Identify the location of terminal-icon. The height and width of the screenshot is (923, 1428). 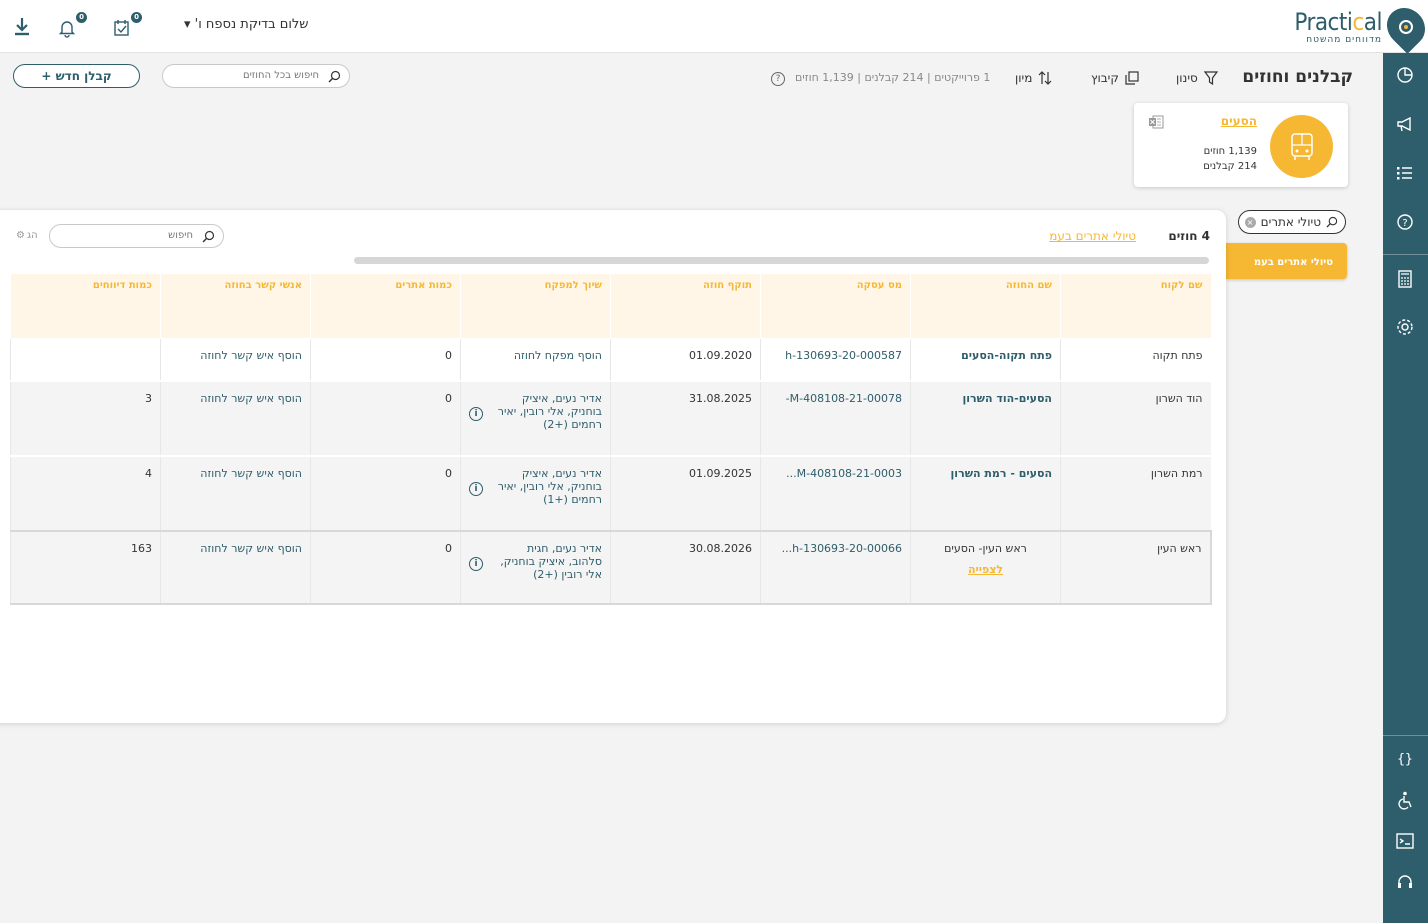
(1405, 841).